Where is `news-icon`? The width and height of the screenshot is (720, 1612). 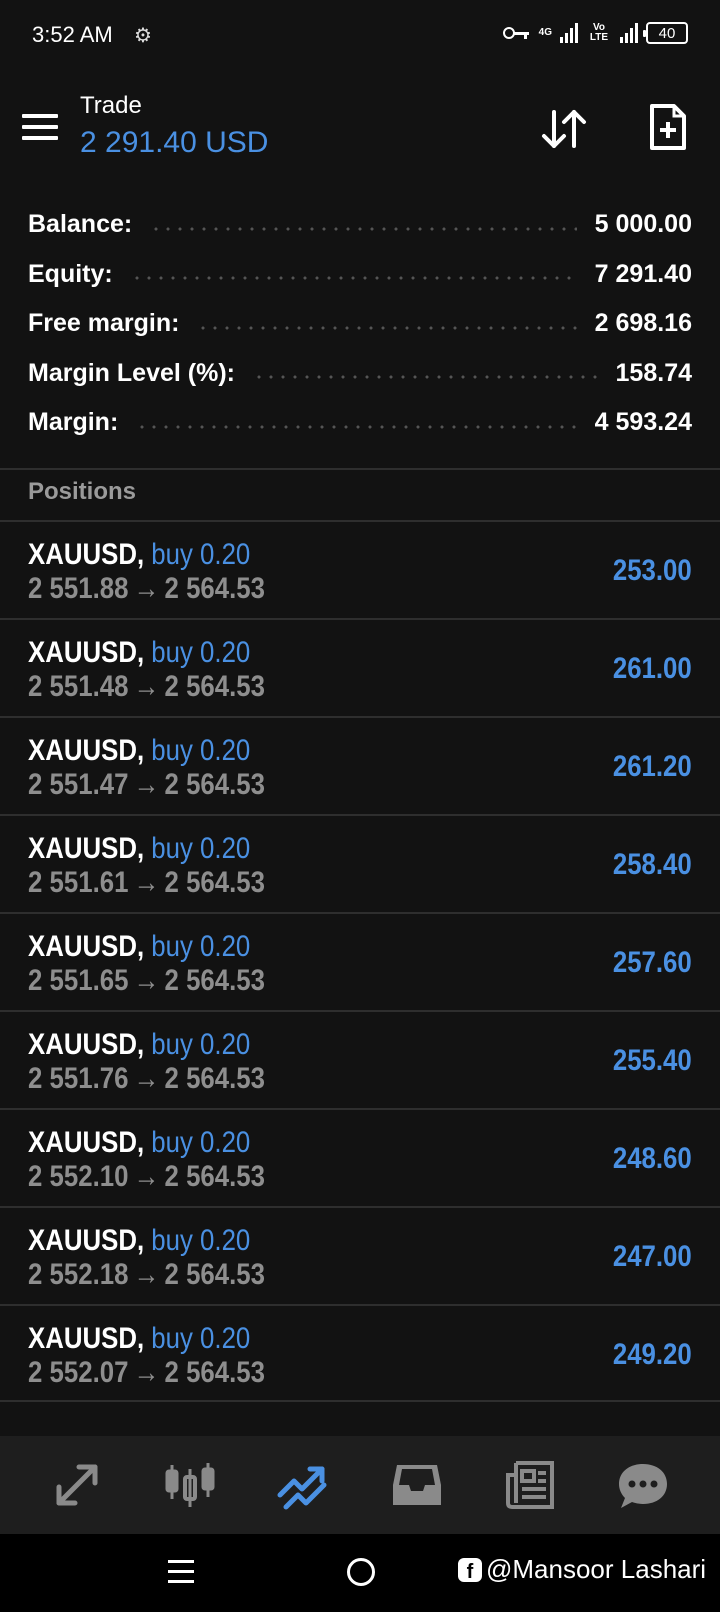
news-icon is located at coordinates (529, 1485).